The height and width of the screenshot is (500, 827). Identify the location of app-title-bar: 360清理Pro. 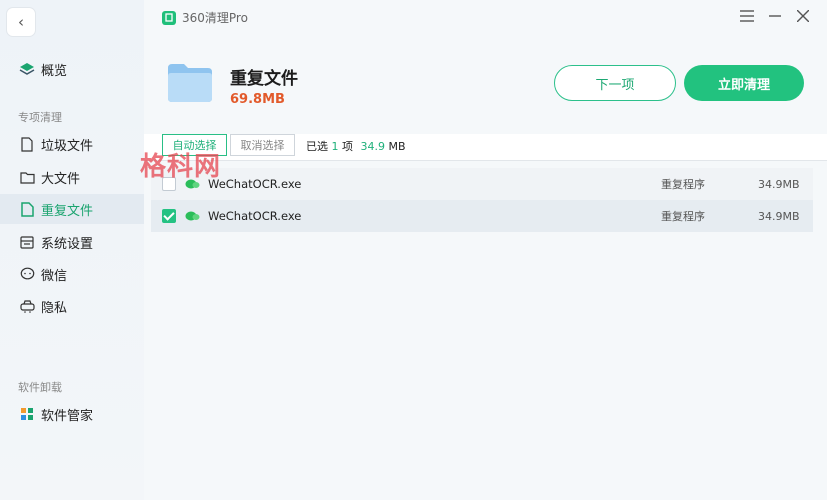
(205, 17).